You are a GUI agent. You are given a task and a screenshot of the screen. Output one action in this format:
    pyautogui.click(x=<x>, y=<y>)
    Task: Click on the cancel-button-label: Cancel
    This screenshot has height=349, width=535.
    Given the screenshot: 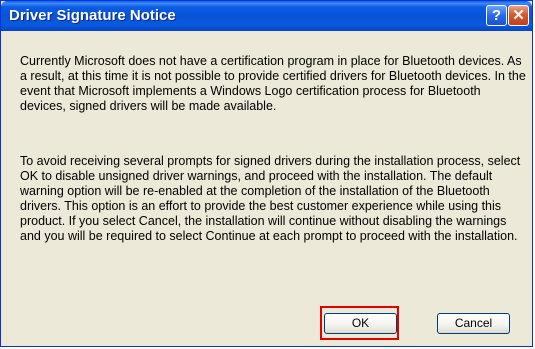 What is the action you would take?
    pyautogui.click(x=473, y=323)
    